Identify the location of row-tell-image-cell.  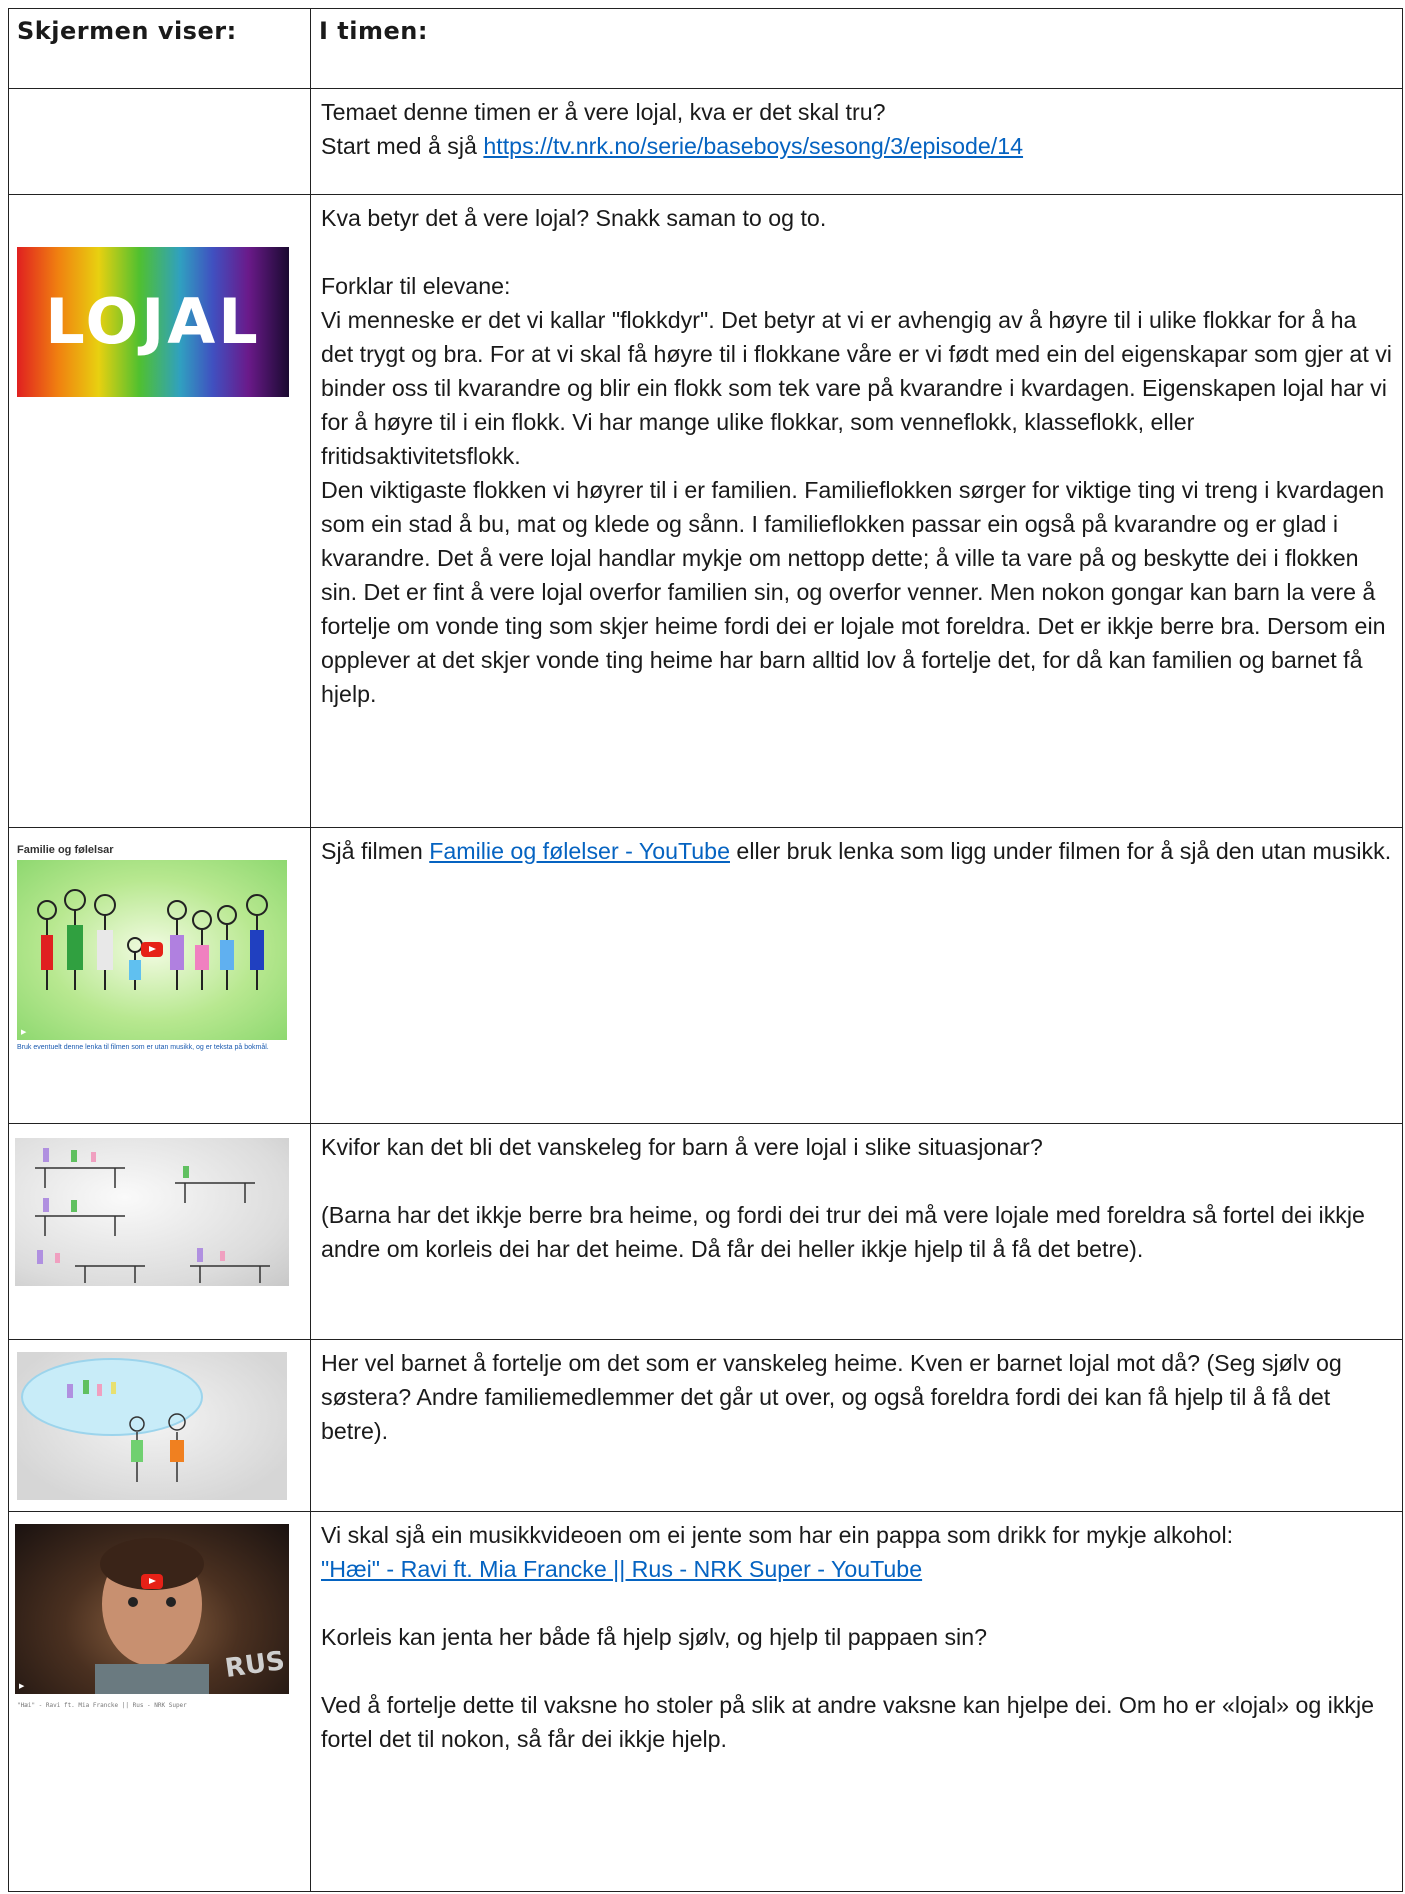
(159, 1425).